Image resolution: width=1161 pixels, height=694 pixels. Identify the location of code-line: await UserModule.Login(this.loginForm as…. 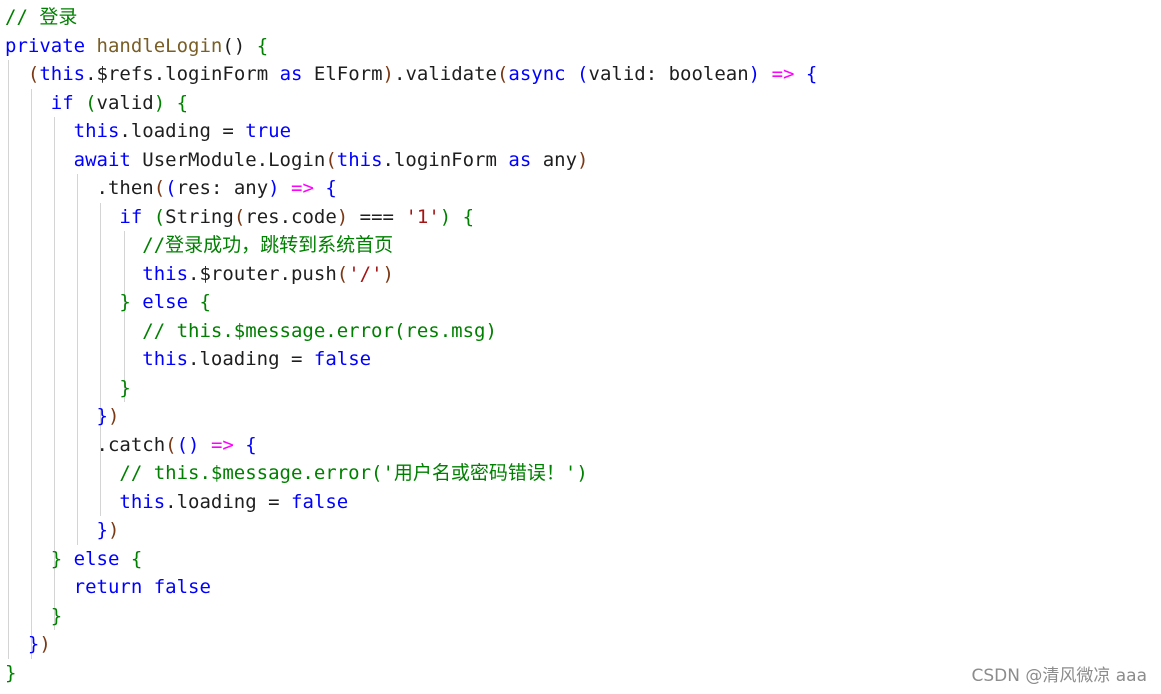
(297, 160).